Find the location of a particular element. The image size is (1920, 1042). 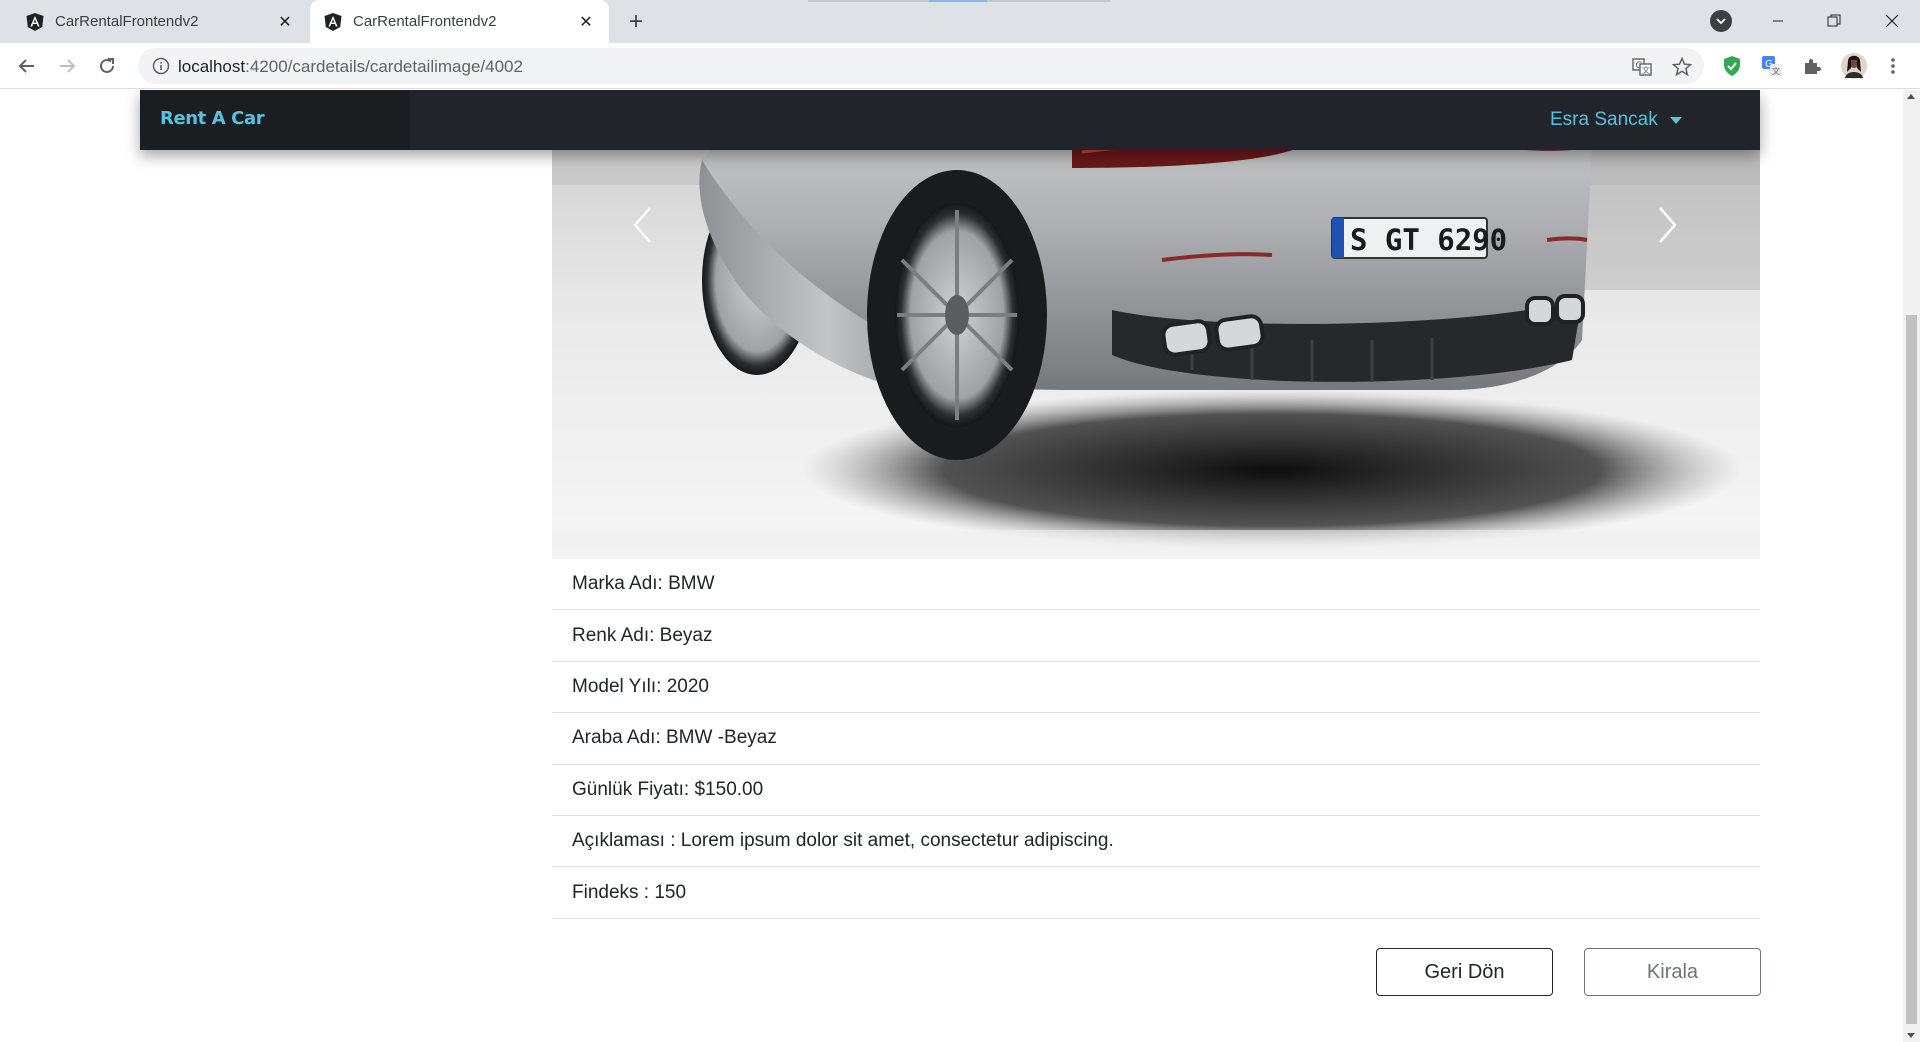

detail-findeks: Findeks : 150 is located at coordinates (1156, 893).